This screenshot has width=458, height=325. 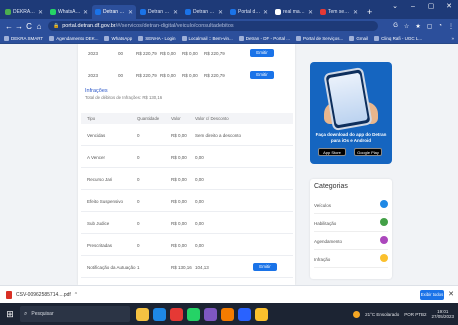 I want to click on show-all-downloads-button: Exibir todos, so click(x=432, y=295).